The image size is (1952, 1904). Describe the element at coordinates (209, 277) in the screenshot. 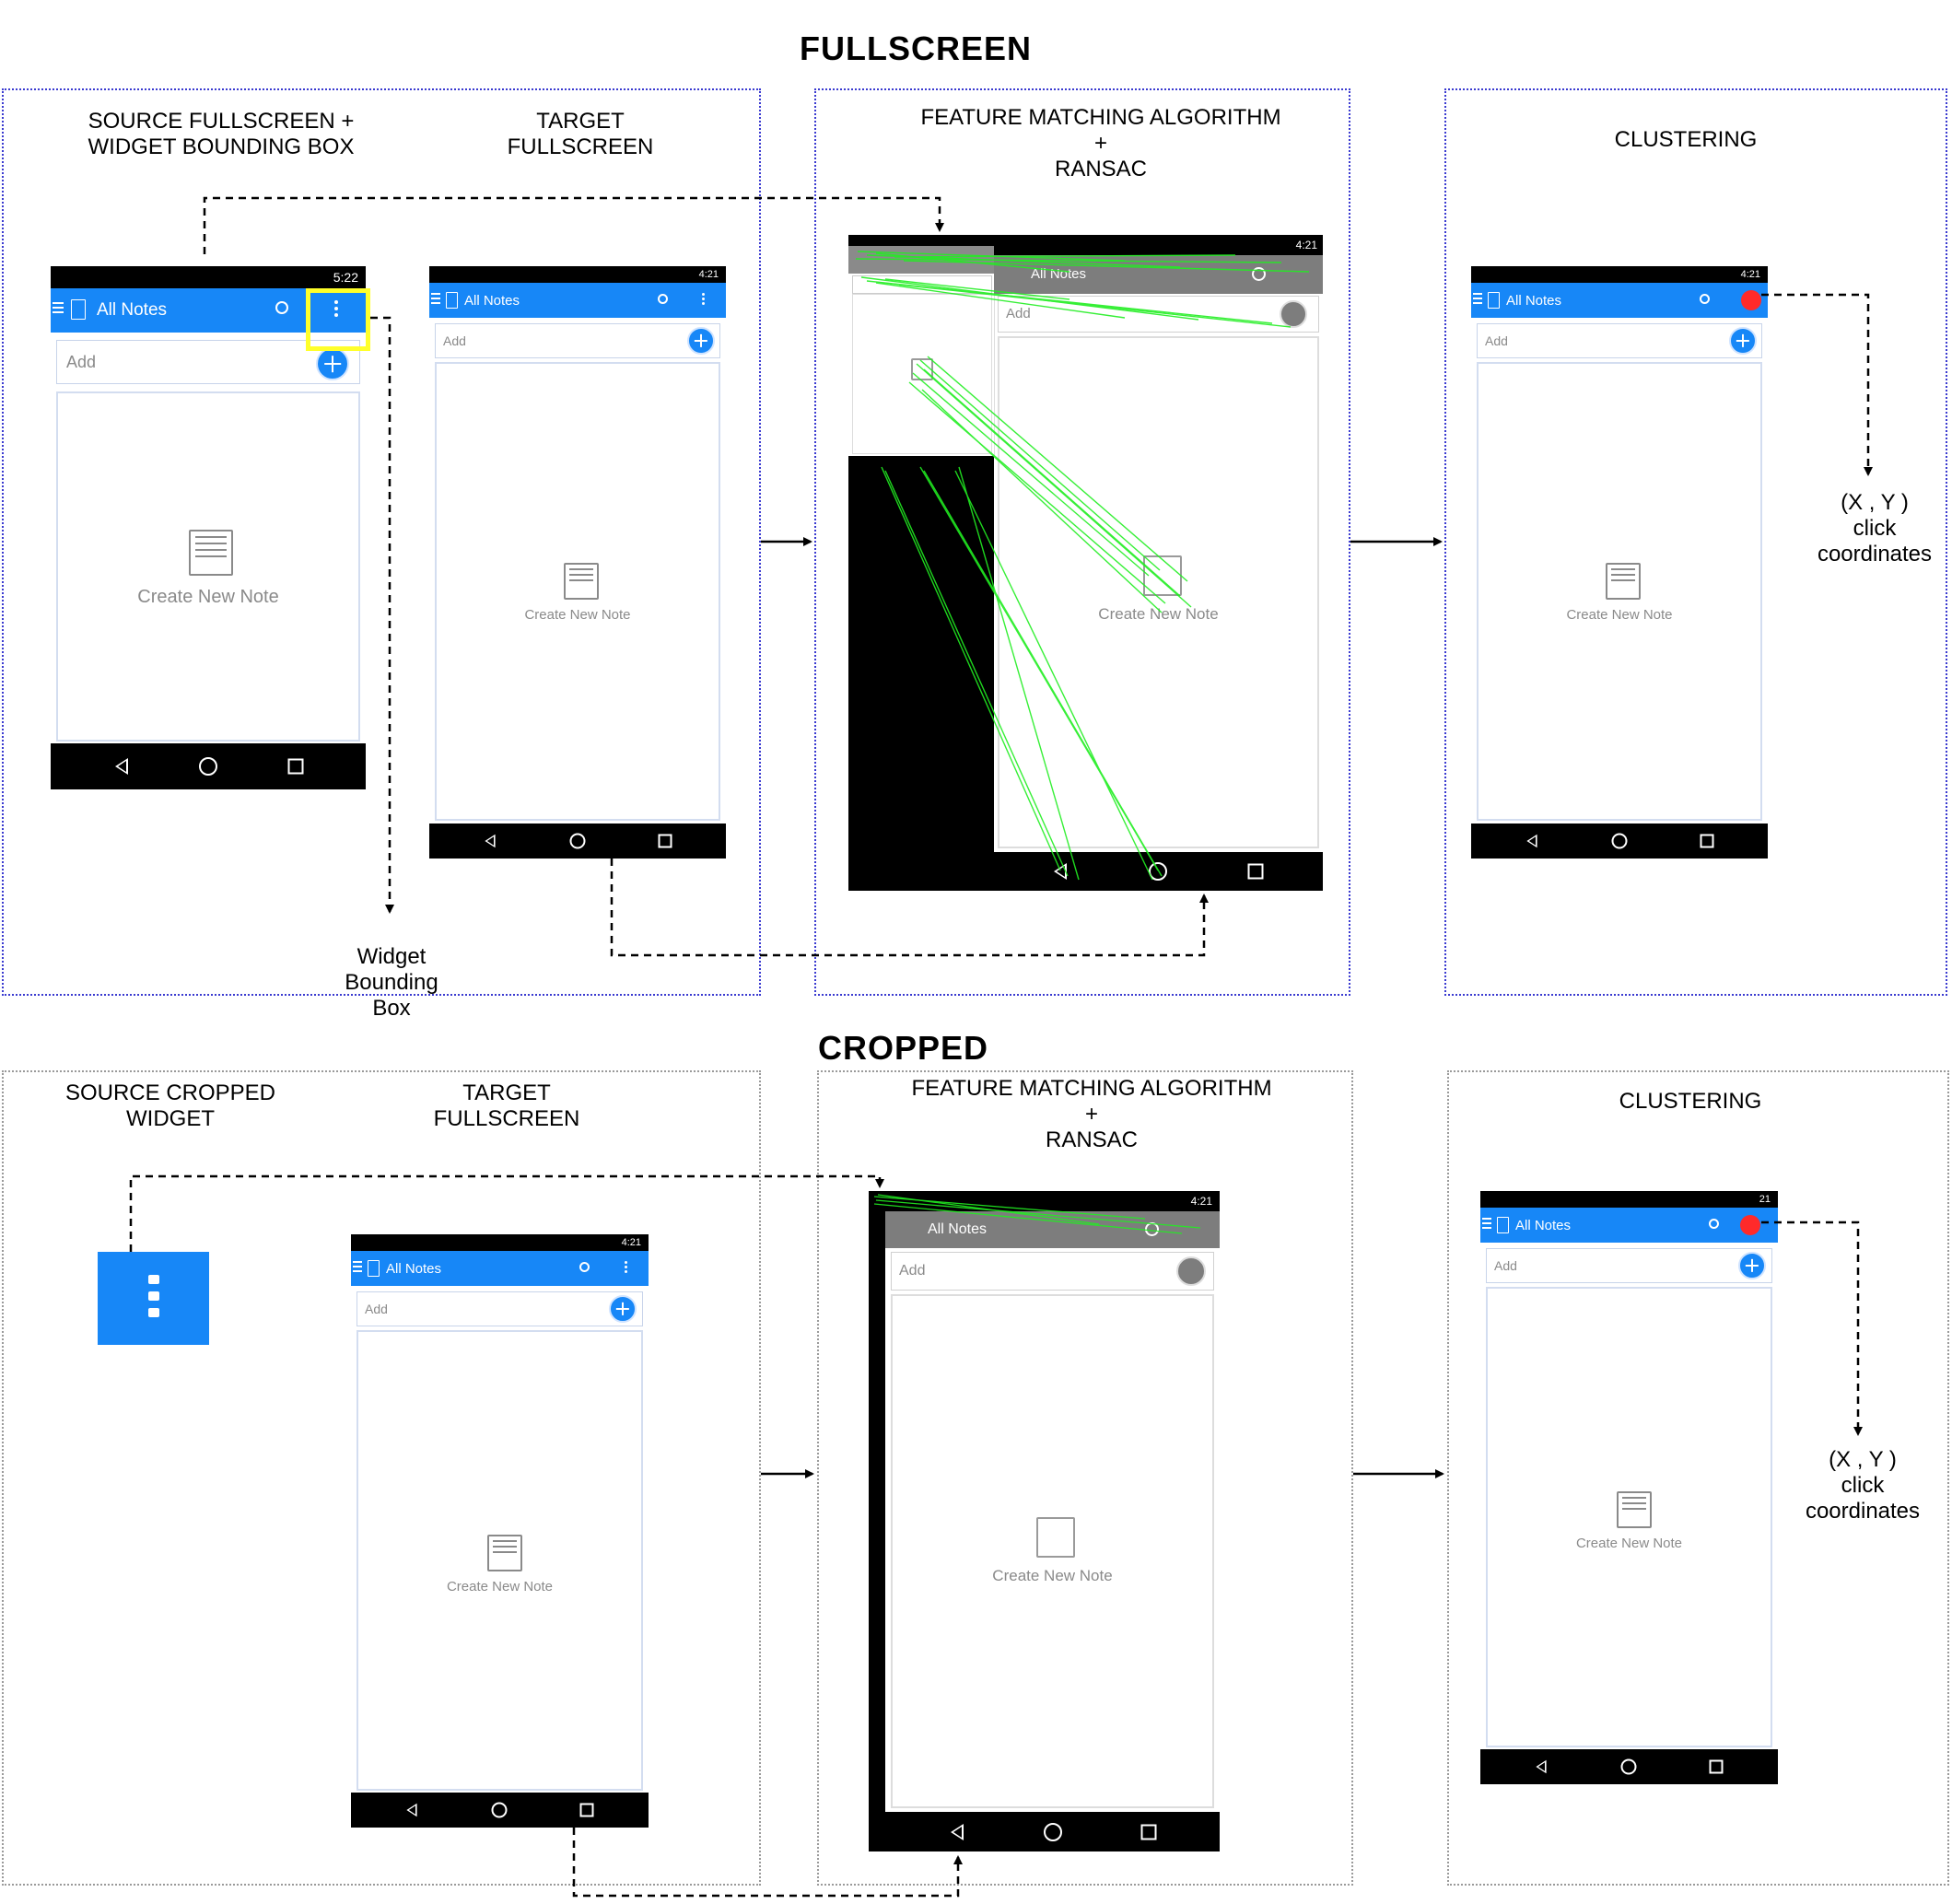

I see `status-bar: 5:22` at that location.